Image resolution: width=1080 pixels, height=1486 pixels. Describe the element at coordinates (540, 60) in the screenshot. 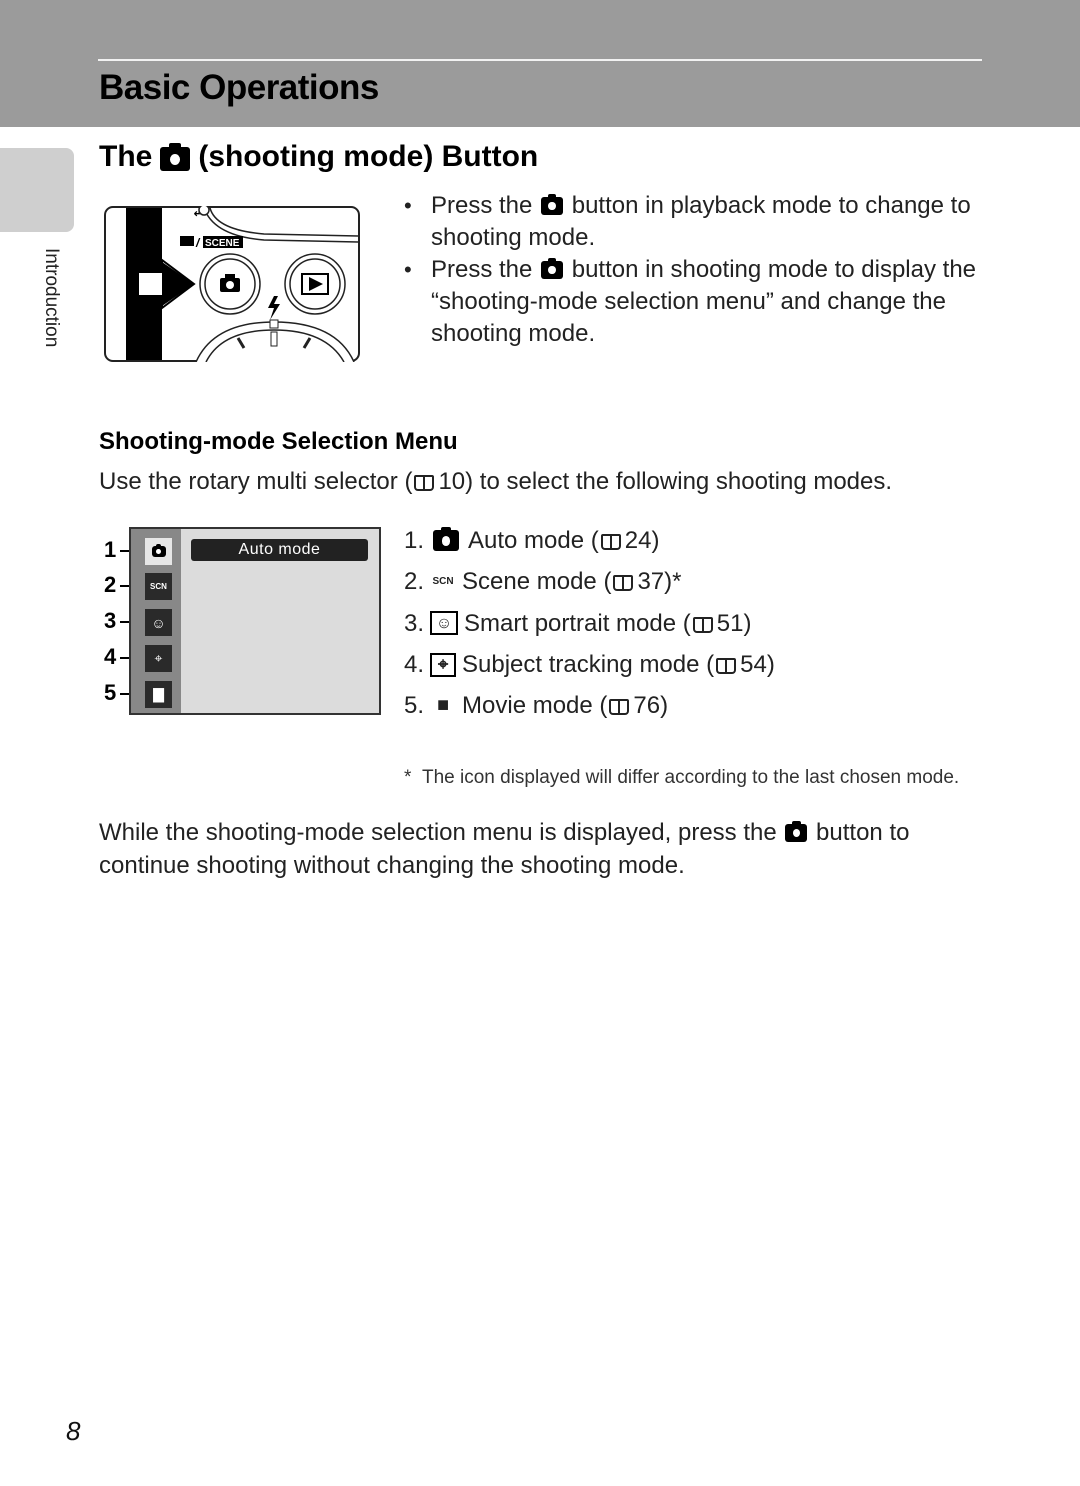

I see `header-rule` at that location.